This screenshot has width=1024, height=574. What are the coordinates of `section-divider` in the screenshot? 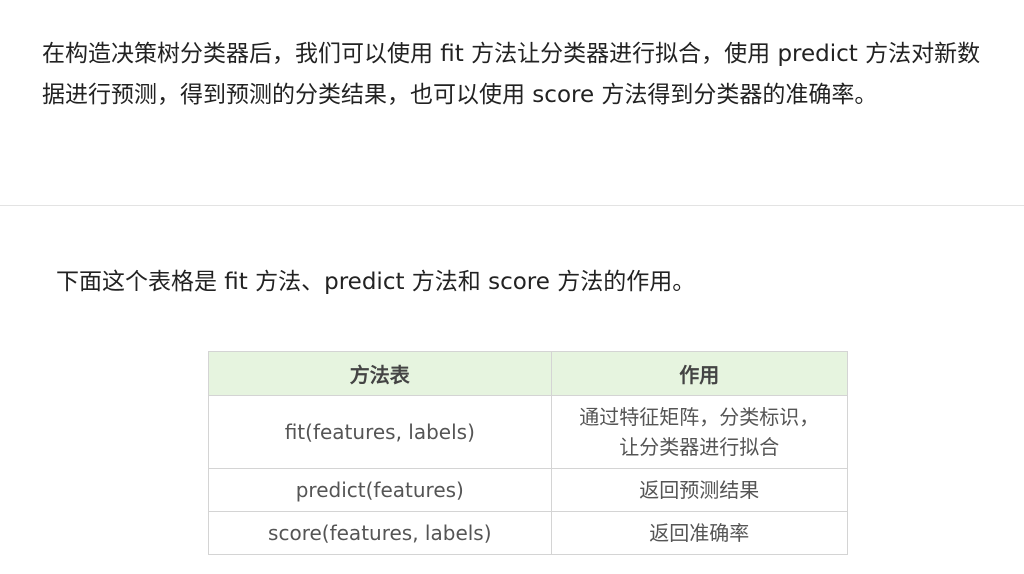 It's located at (512, 205).